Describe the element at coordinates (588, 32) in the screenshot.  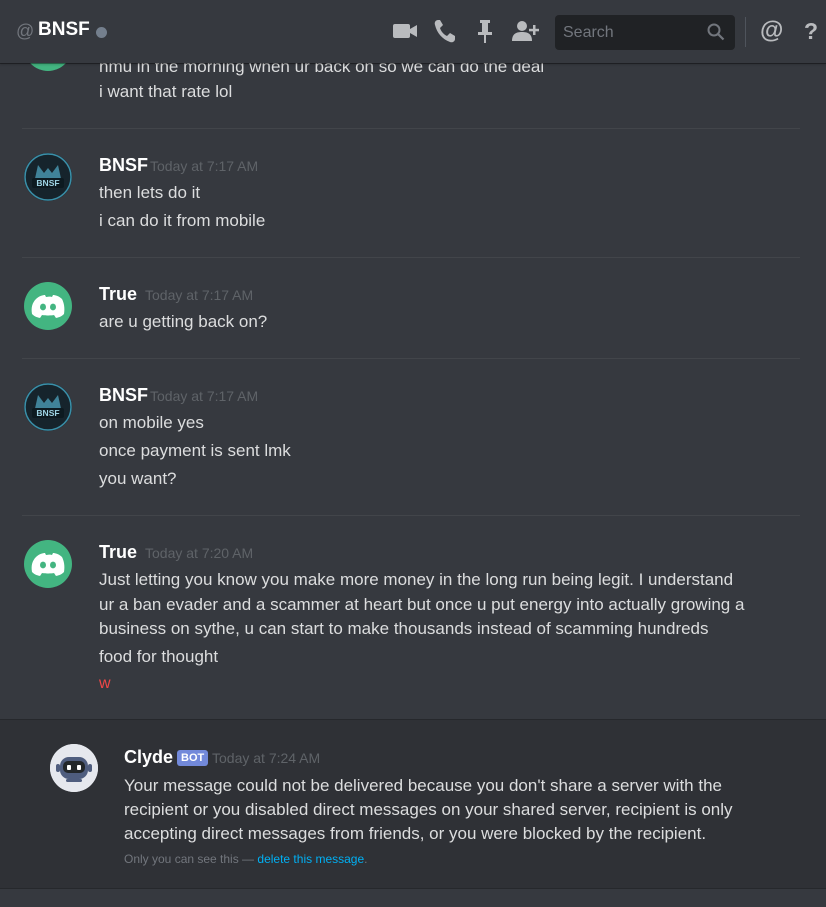
I see `search-placeholder: Search` at that location.